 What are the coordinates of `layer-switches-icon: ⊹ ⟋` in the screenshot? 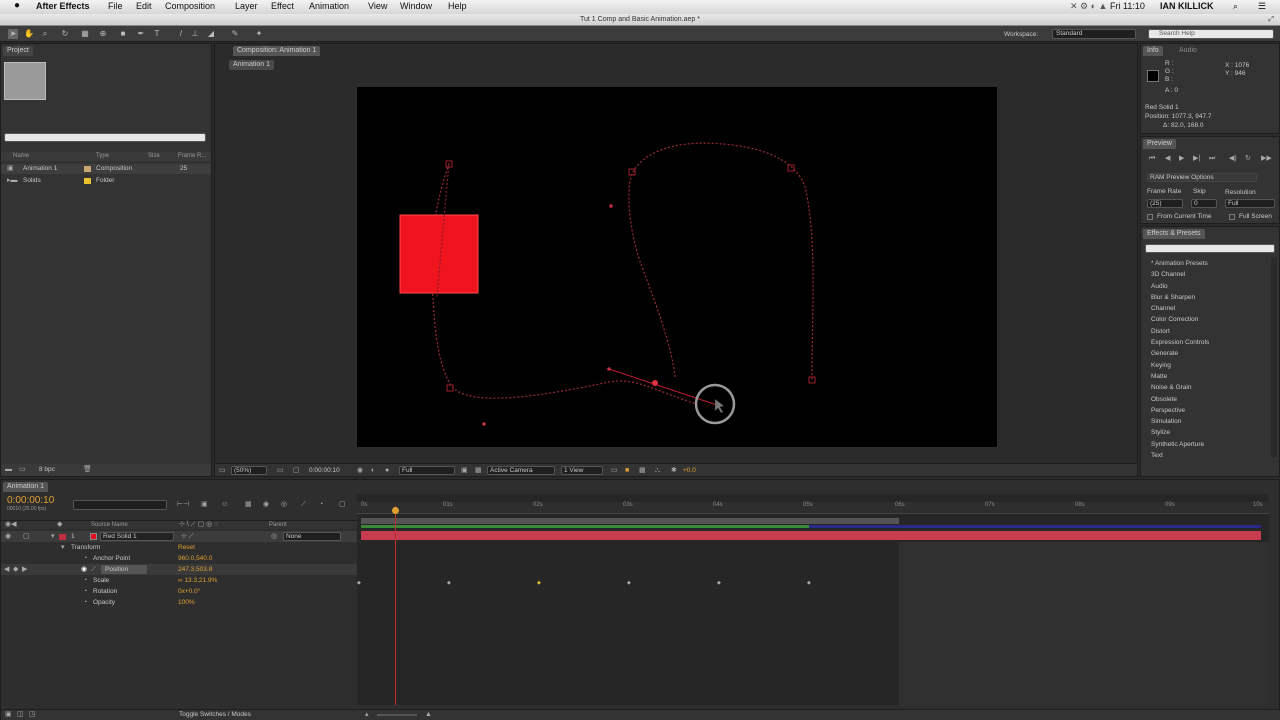 It's located at (187, 537).